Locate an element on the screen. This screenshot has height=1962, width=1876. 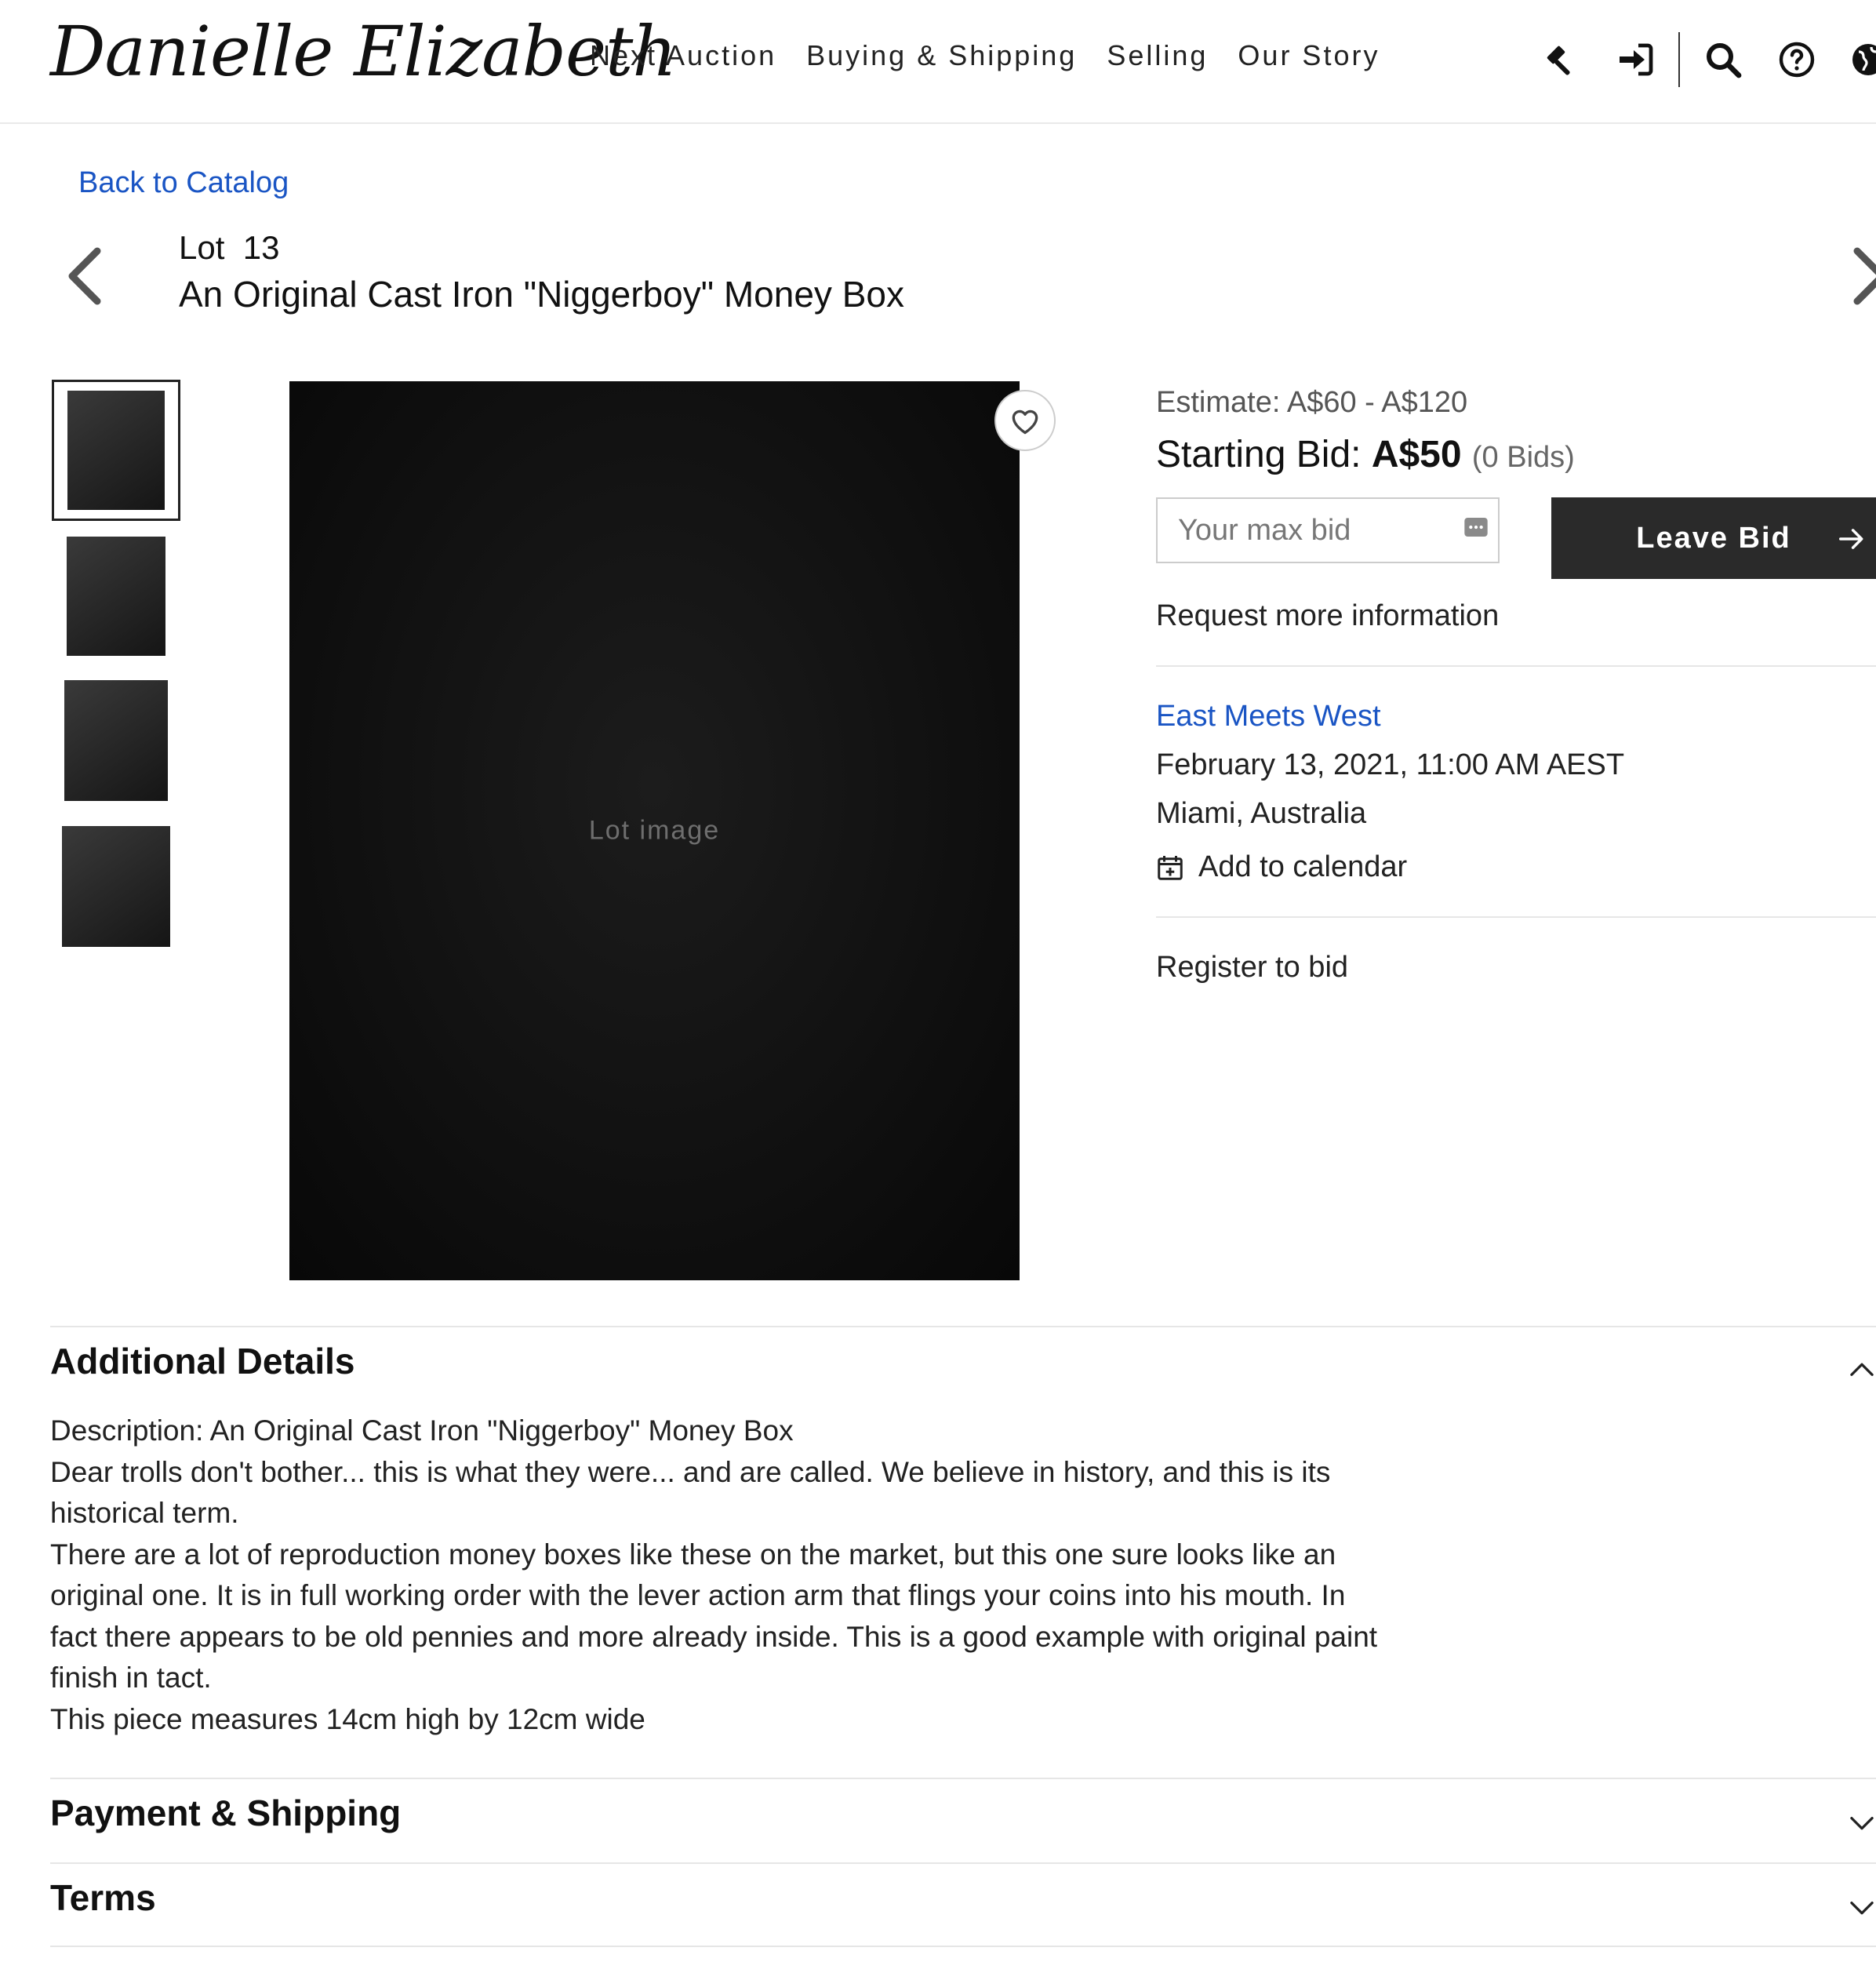
bid-count: (0 Bids) is located at coordinates (1523, 458).